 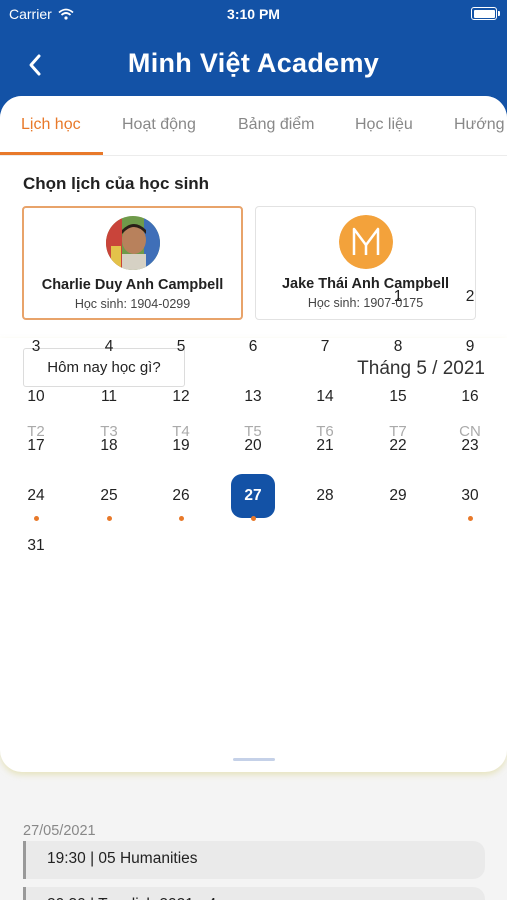 What do you see at coordinates (325, 397) in the screenshot?
I see `calendar-day: 14` at bounding box center [325, 397].